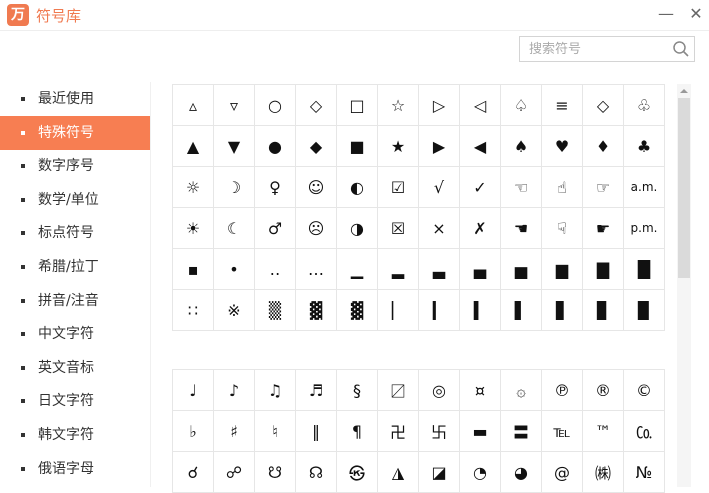 The height and width of the screenshot is (493, 709). I want to click on symbol-cell: ♦, so click(603, 146).